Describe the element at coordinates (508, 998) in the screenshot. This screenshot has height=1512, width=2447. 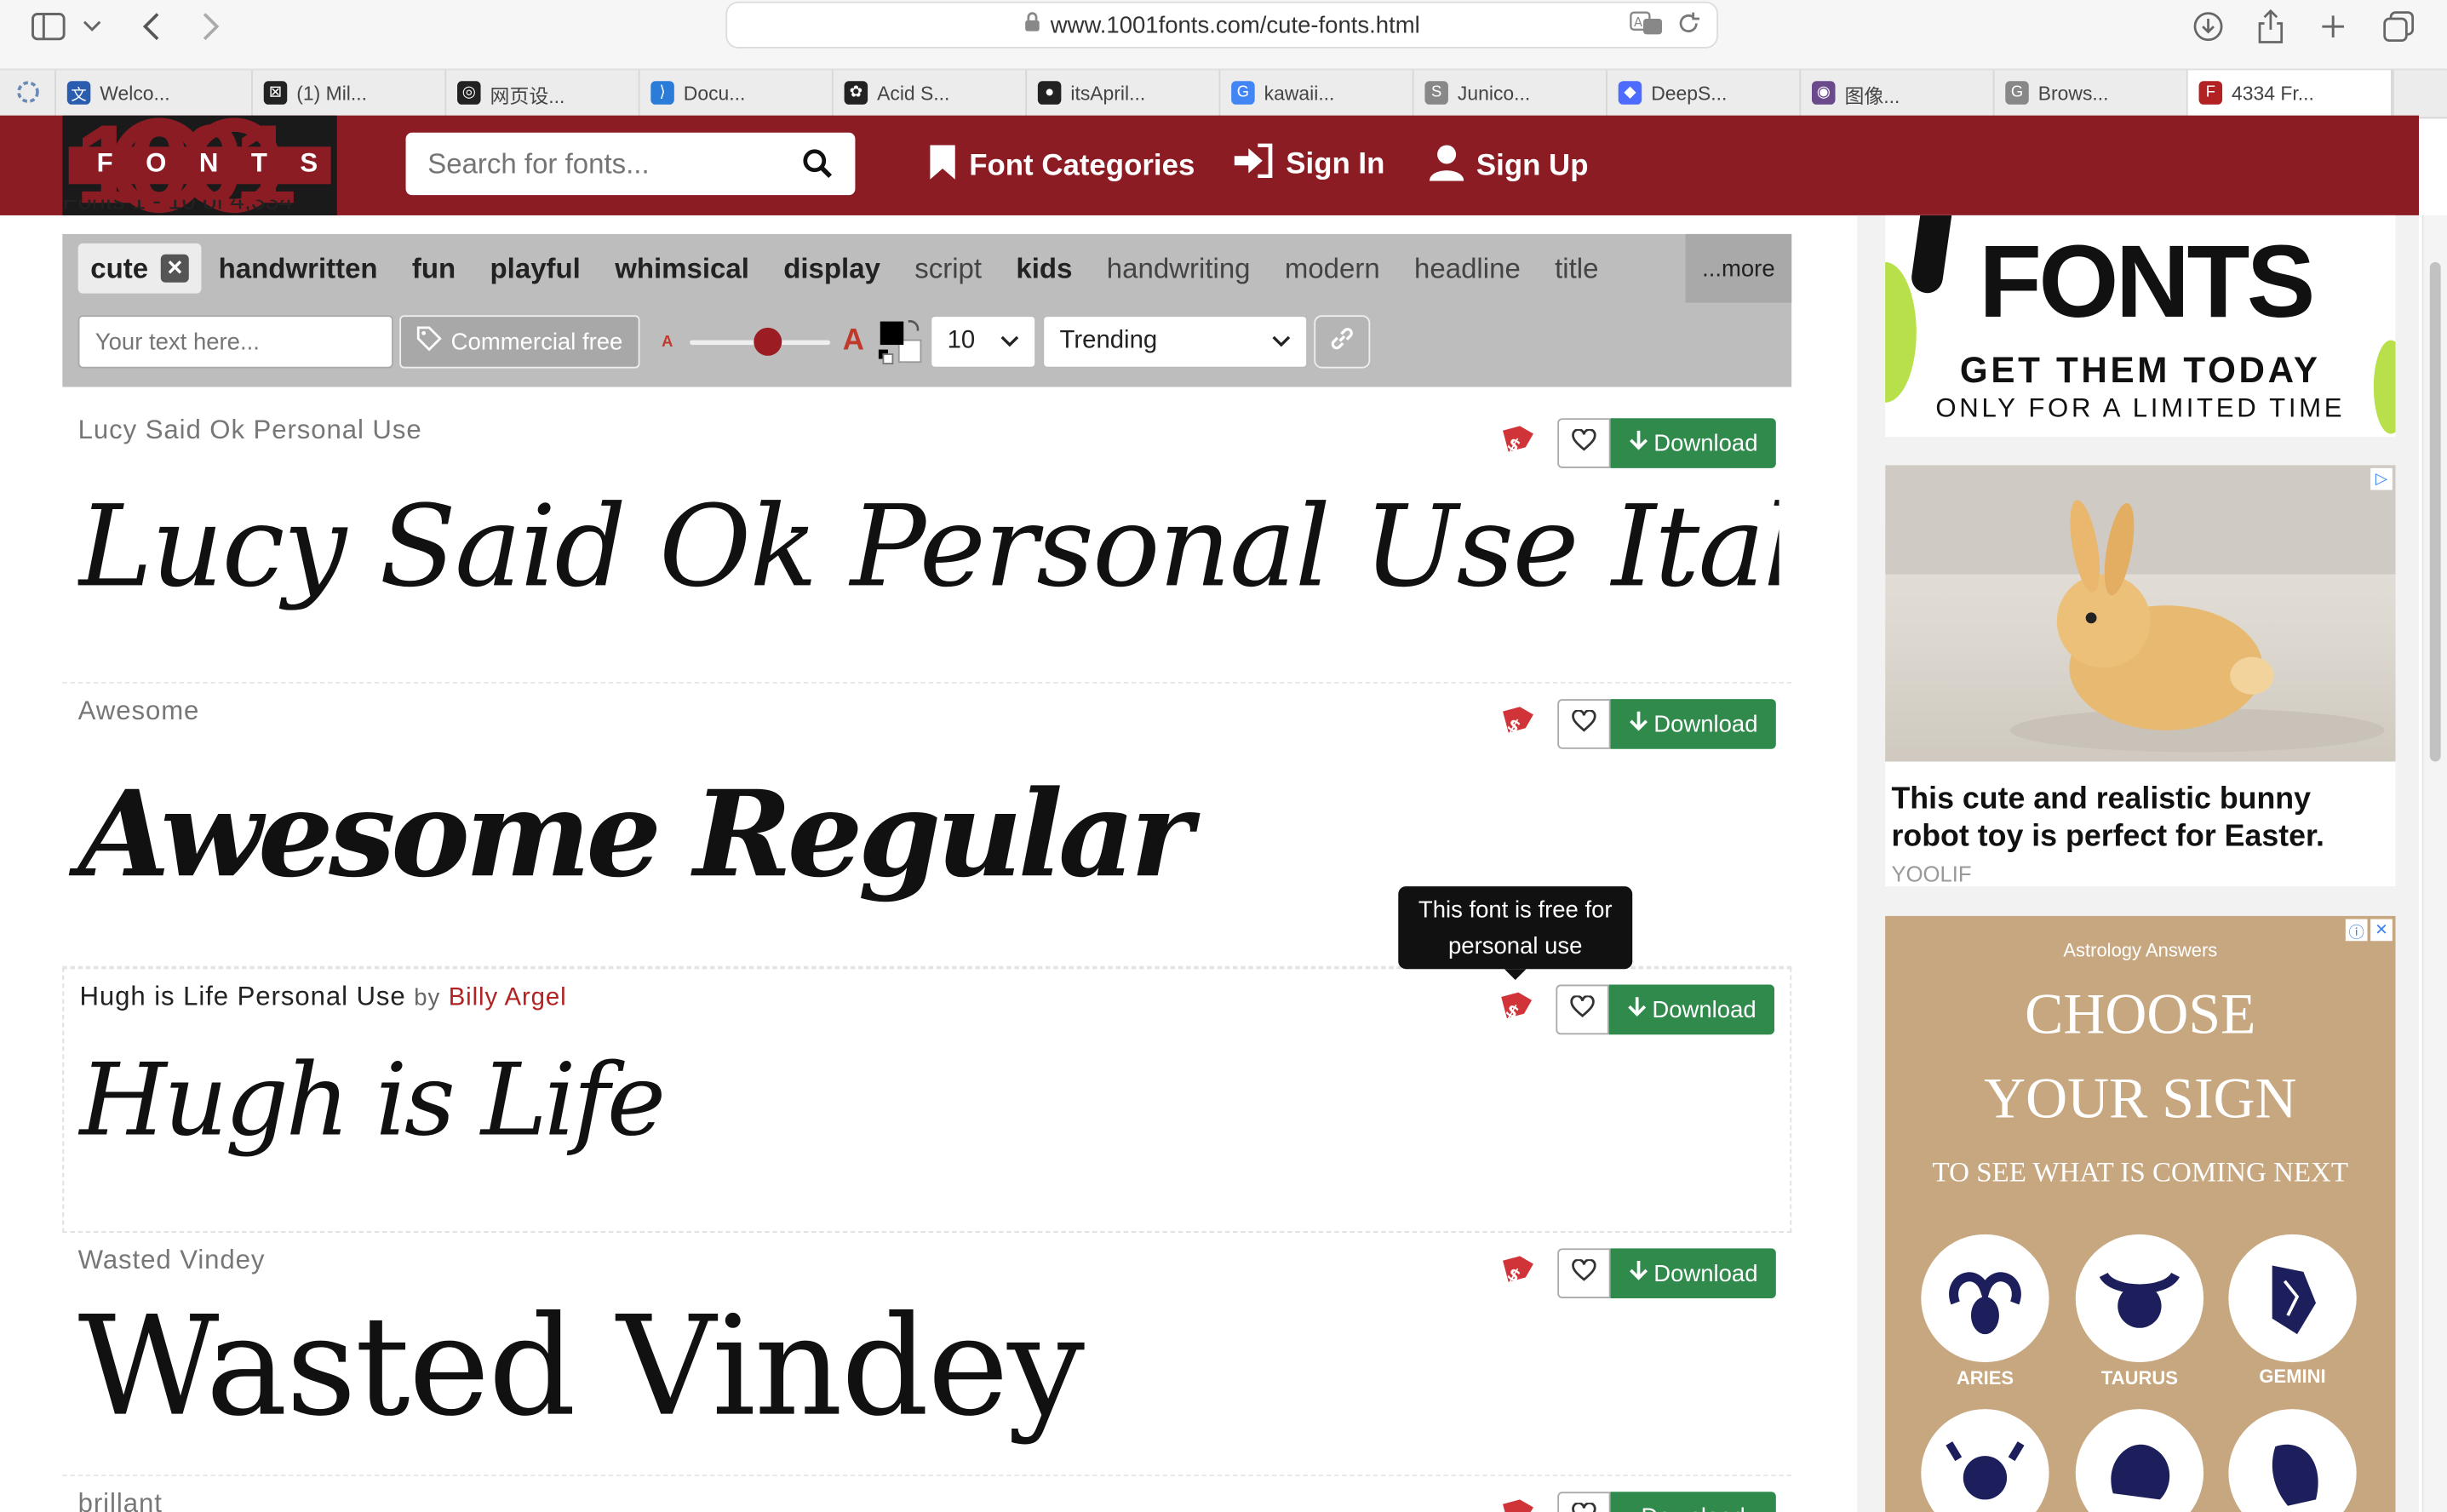
I see `font-author-link: Billy Argel` at that location.